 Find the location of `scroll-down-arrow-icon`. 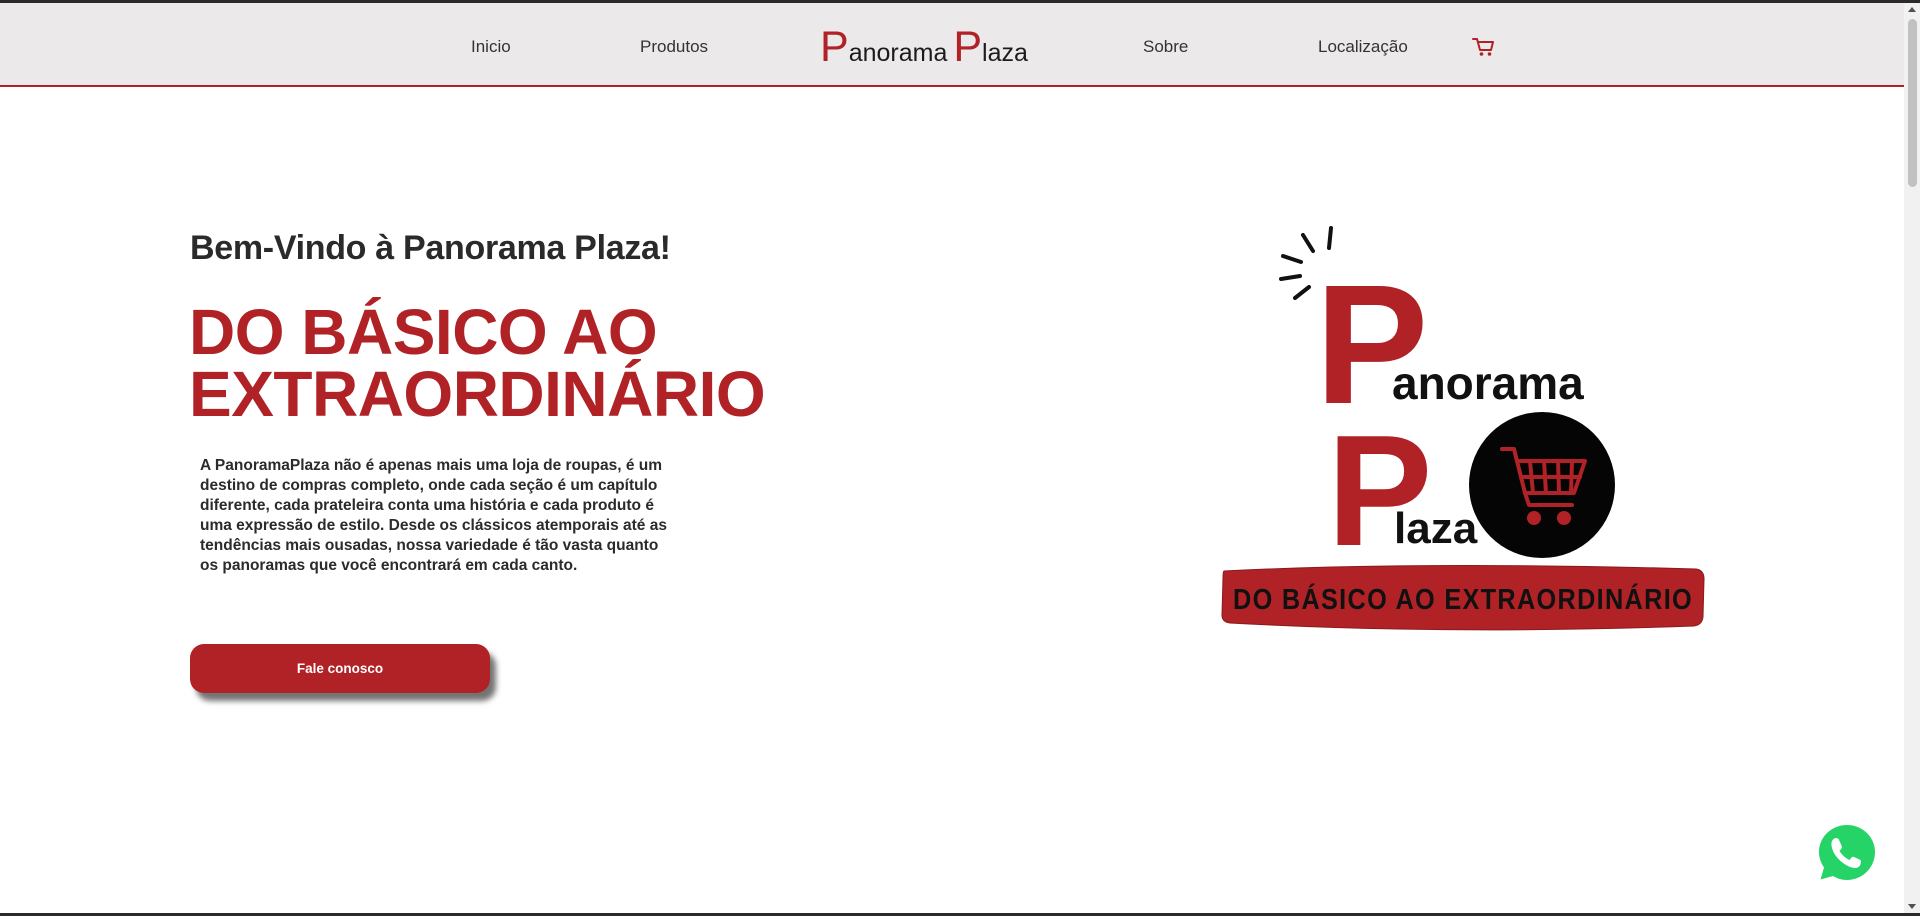

scroll-down-arrow-icon is located at coordinates (1912, 906).